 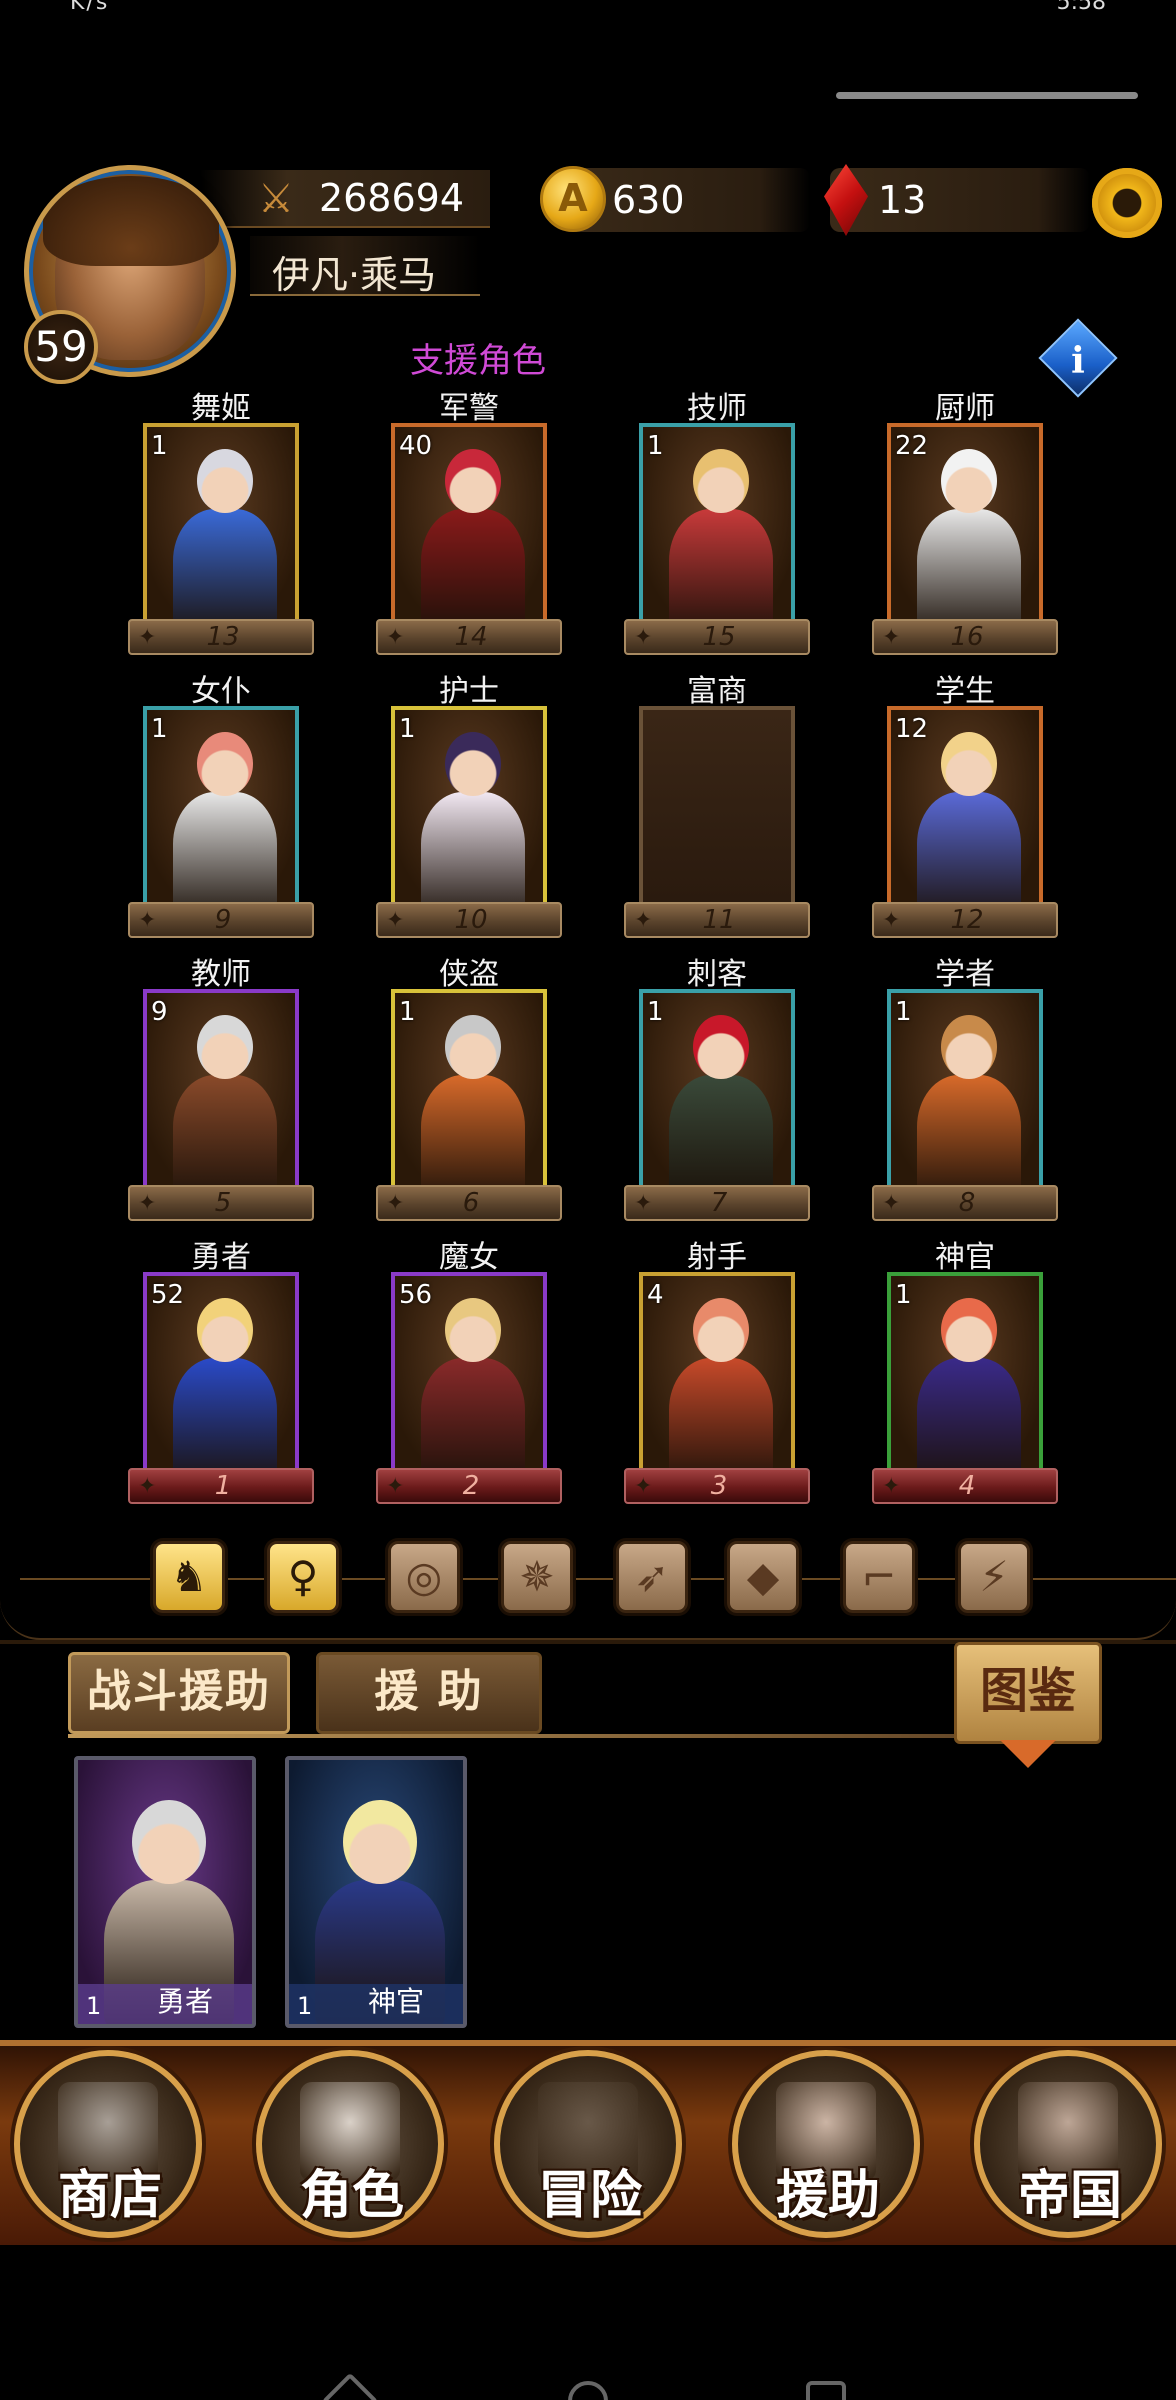 I want to click on slot-number: 1, so click(x=223, y=1486).